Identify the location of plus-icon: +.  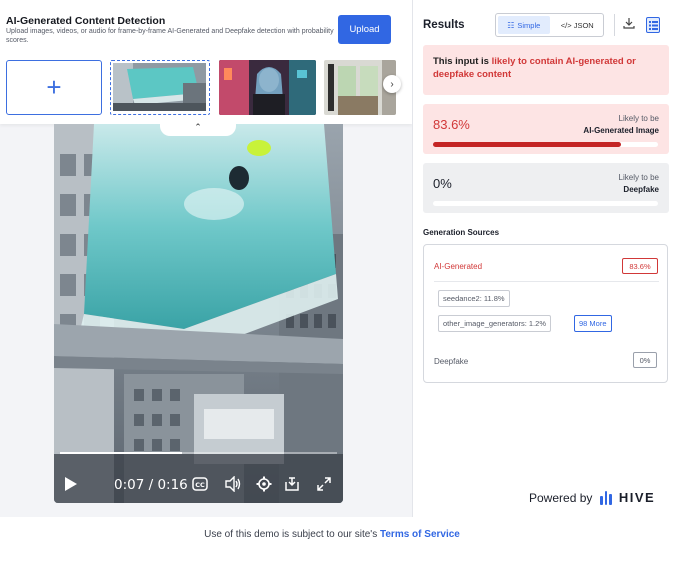
(54, 87).